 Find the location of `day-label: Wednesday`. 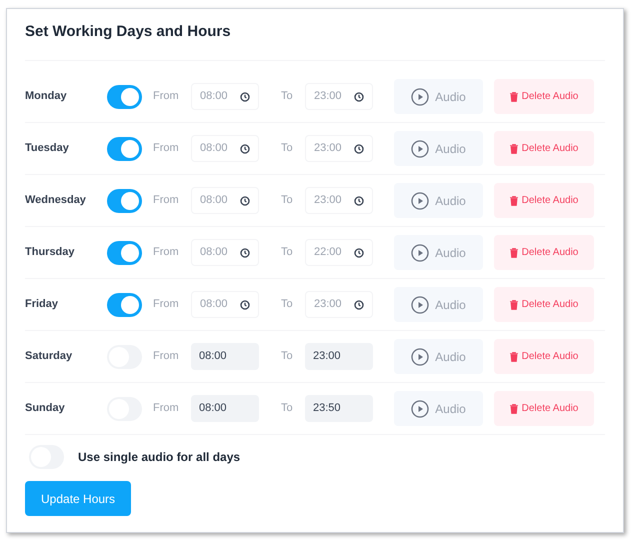

day-label: Wednesday is located at coordinates (56, 200).